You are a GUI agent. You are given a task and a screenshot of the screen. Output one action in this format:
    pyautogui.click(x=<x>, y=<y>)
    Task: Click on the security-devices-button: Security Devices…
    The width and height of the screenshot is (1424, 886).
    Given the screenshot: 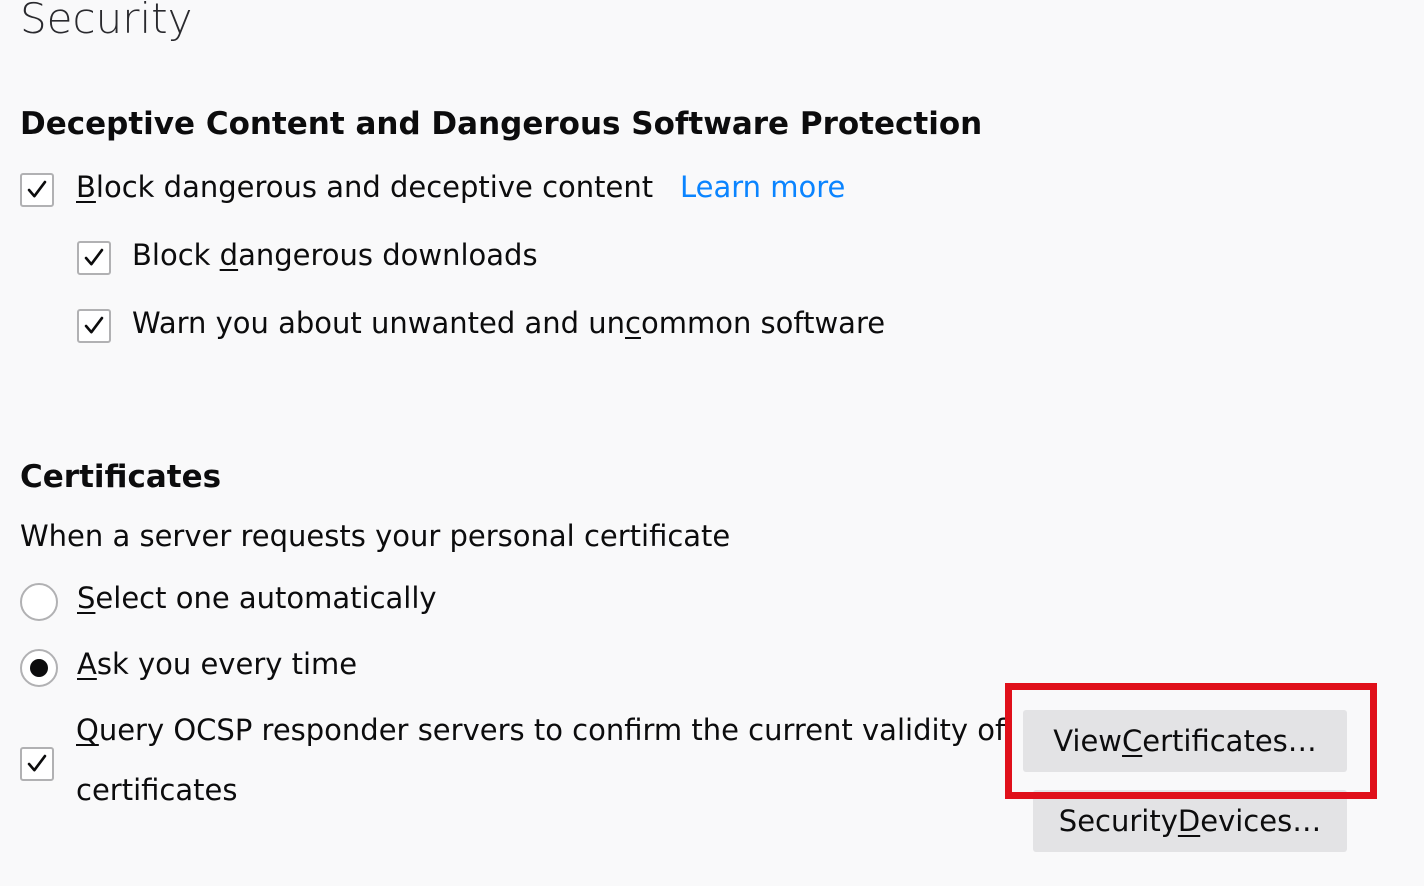 What is the action you would take?
    pyautogui.click(x=1190, y=821)
    